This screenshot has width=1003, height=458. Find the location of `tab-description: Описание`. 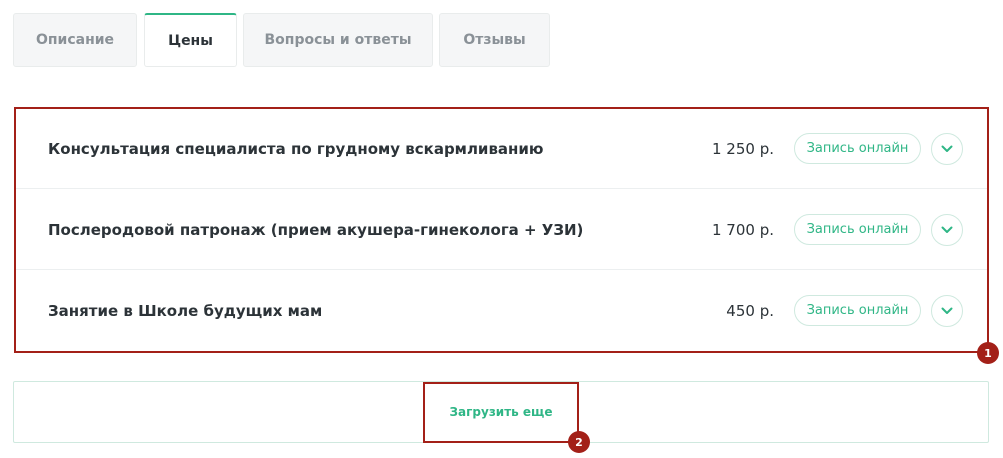

tab-description: Описание is located at coordinates (75, 40).